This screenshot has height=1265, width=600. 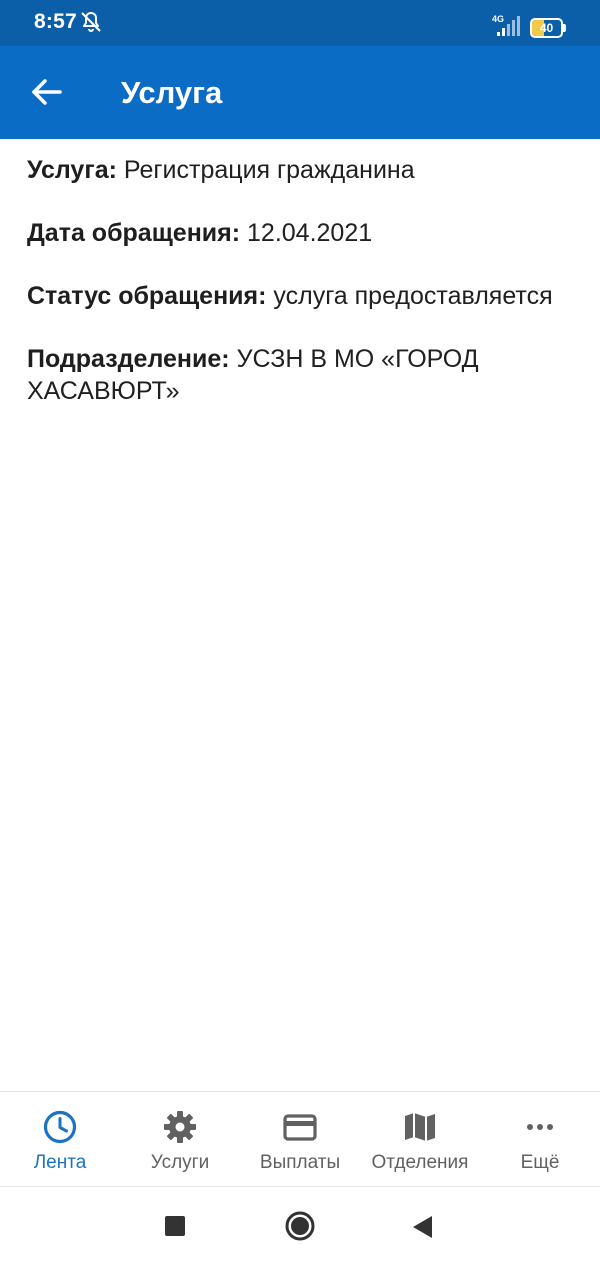 What do you see at coordinates (128, 359) in the screenshot?
I see `detail-label: Подразделение:` at bounding box center [128, 359].